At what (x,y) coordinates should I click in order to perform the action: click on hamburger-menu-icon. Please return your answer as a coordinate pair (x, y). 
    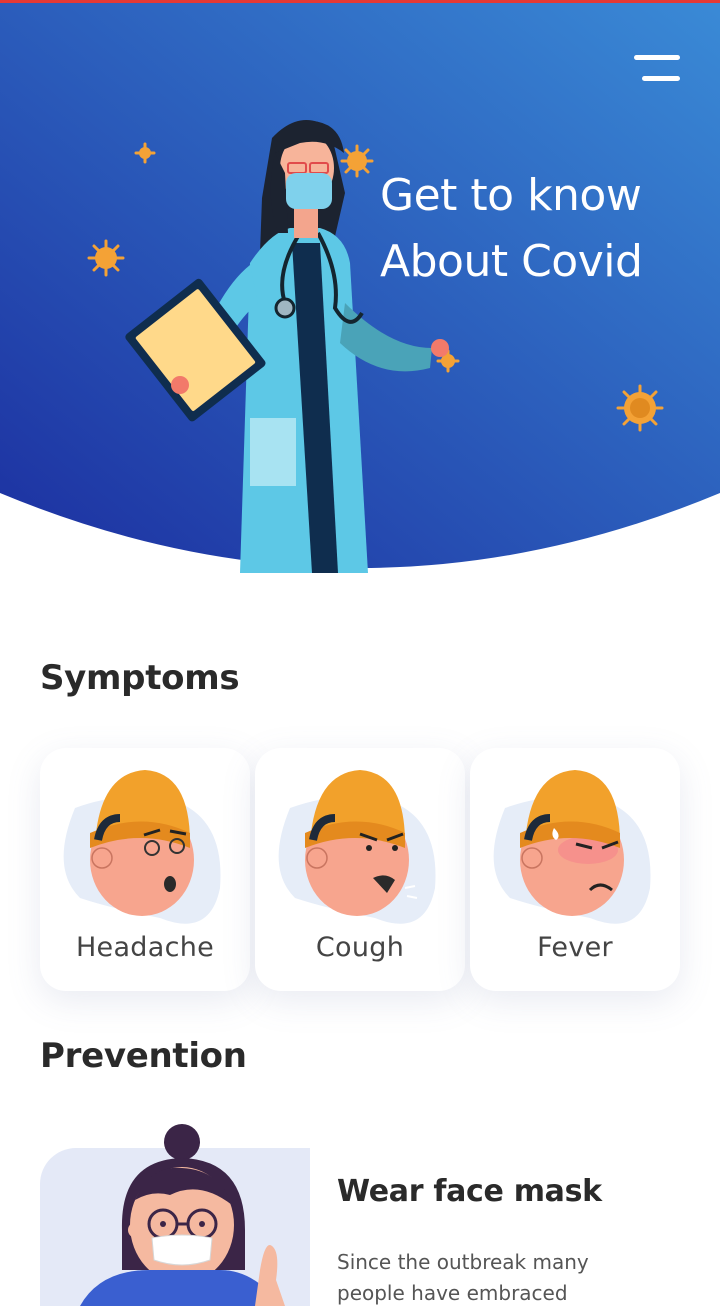
    Looking at the image, I should click on (657, 57).